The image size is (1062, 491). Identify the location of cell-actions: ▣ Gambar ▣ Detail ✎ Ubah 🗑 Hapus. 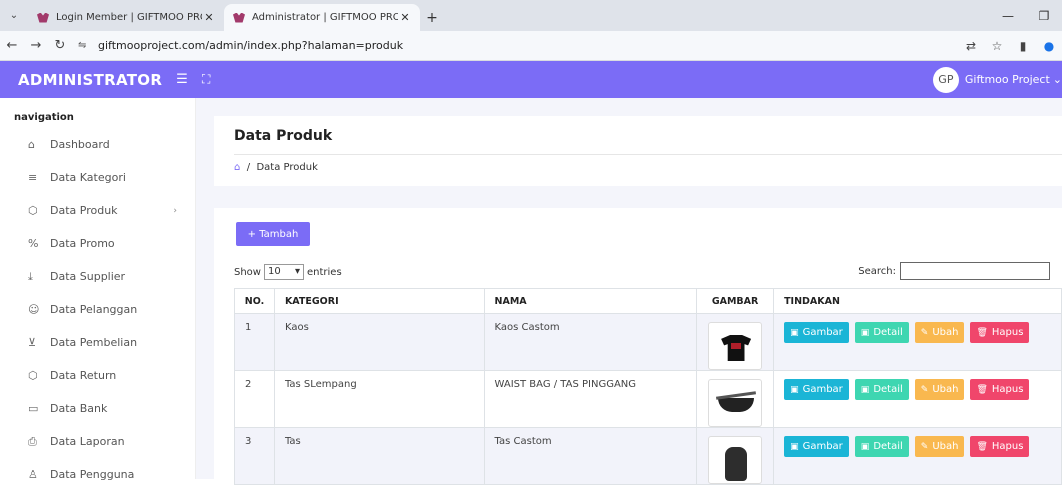
(917, 399).